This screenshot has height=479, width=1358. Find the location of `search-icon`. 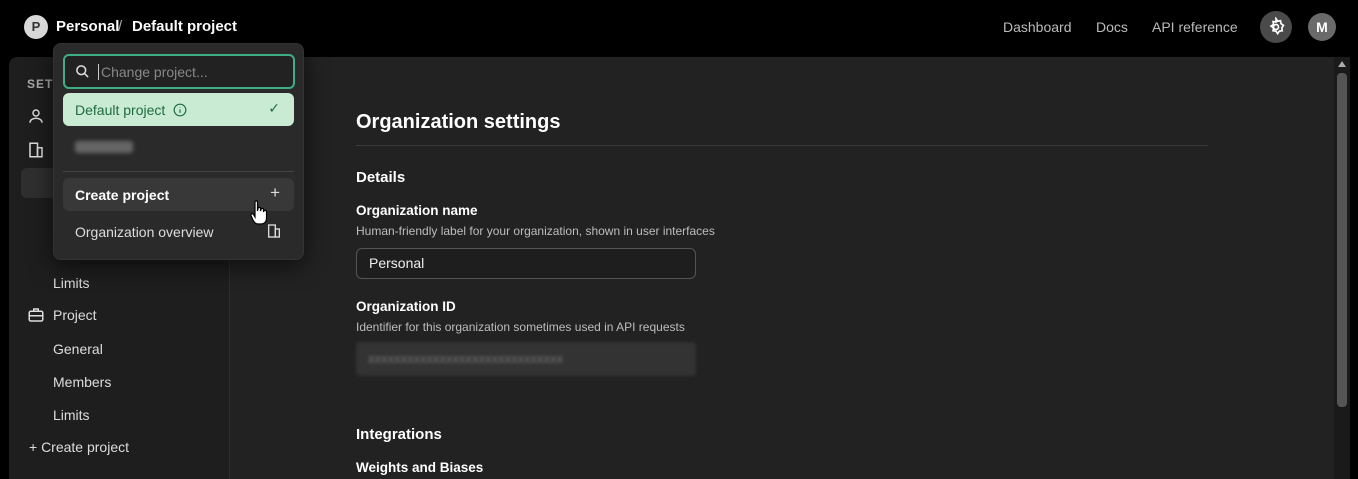

search-icon is located at coordinates (82, 71).